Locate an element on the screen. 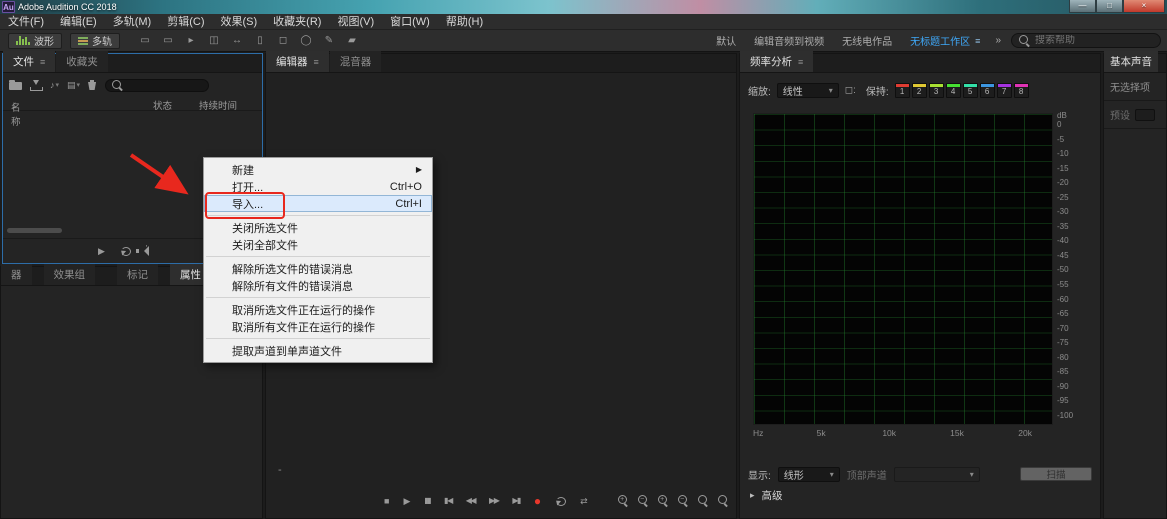 The height and width of the screenshot is (519, 1167). files-hscrollbar-thumb is located at coordinates (34, 230).